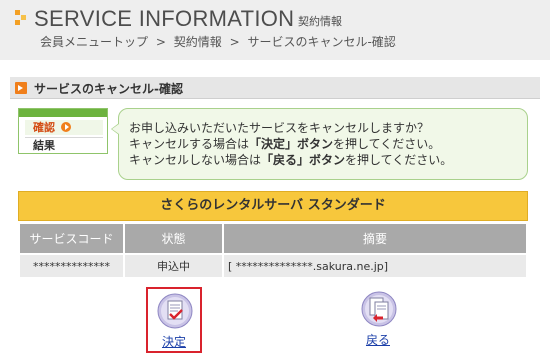 This screenshot has width=550, height=359. Describe the element at coordinates (44, 127) in the screenshot. I see `step-confirm-label: 確認` at that location.